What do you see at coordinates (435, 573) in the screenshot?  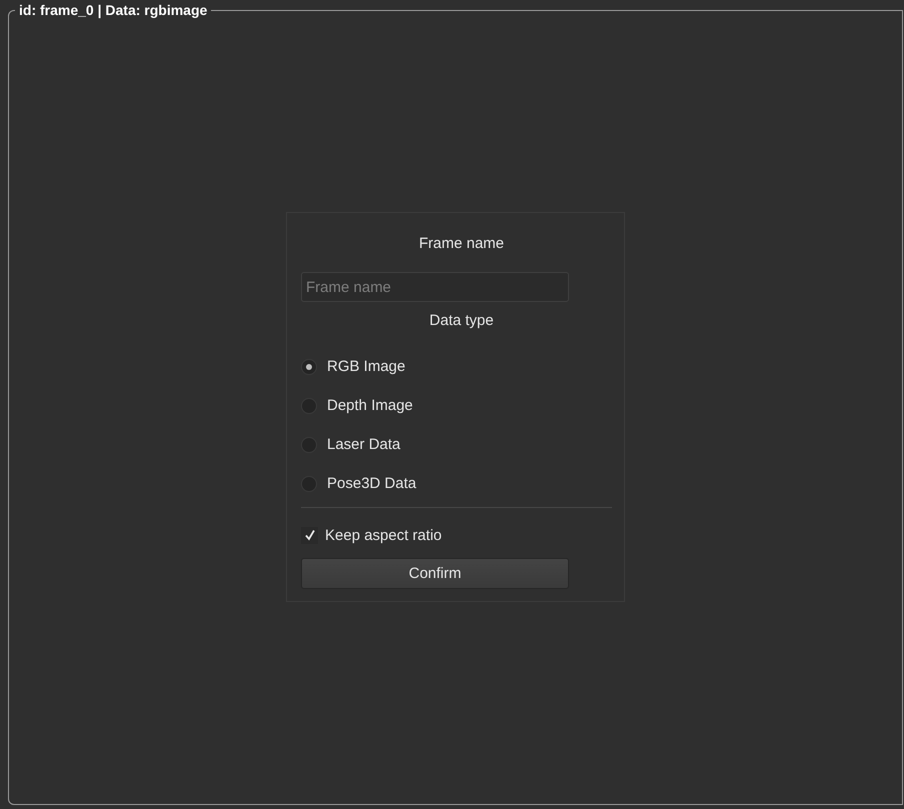 I see `confirm-button: Confirm` at bounding box center [435, 573].